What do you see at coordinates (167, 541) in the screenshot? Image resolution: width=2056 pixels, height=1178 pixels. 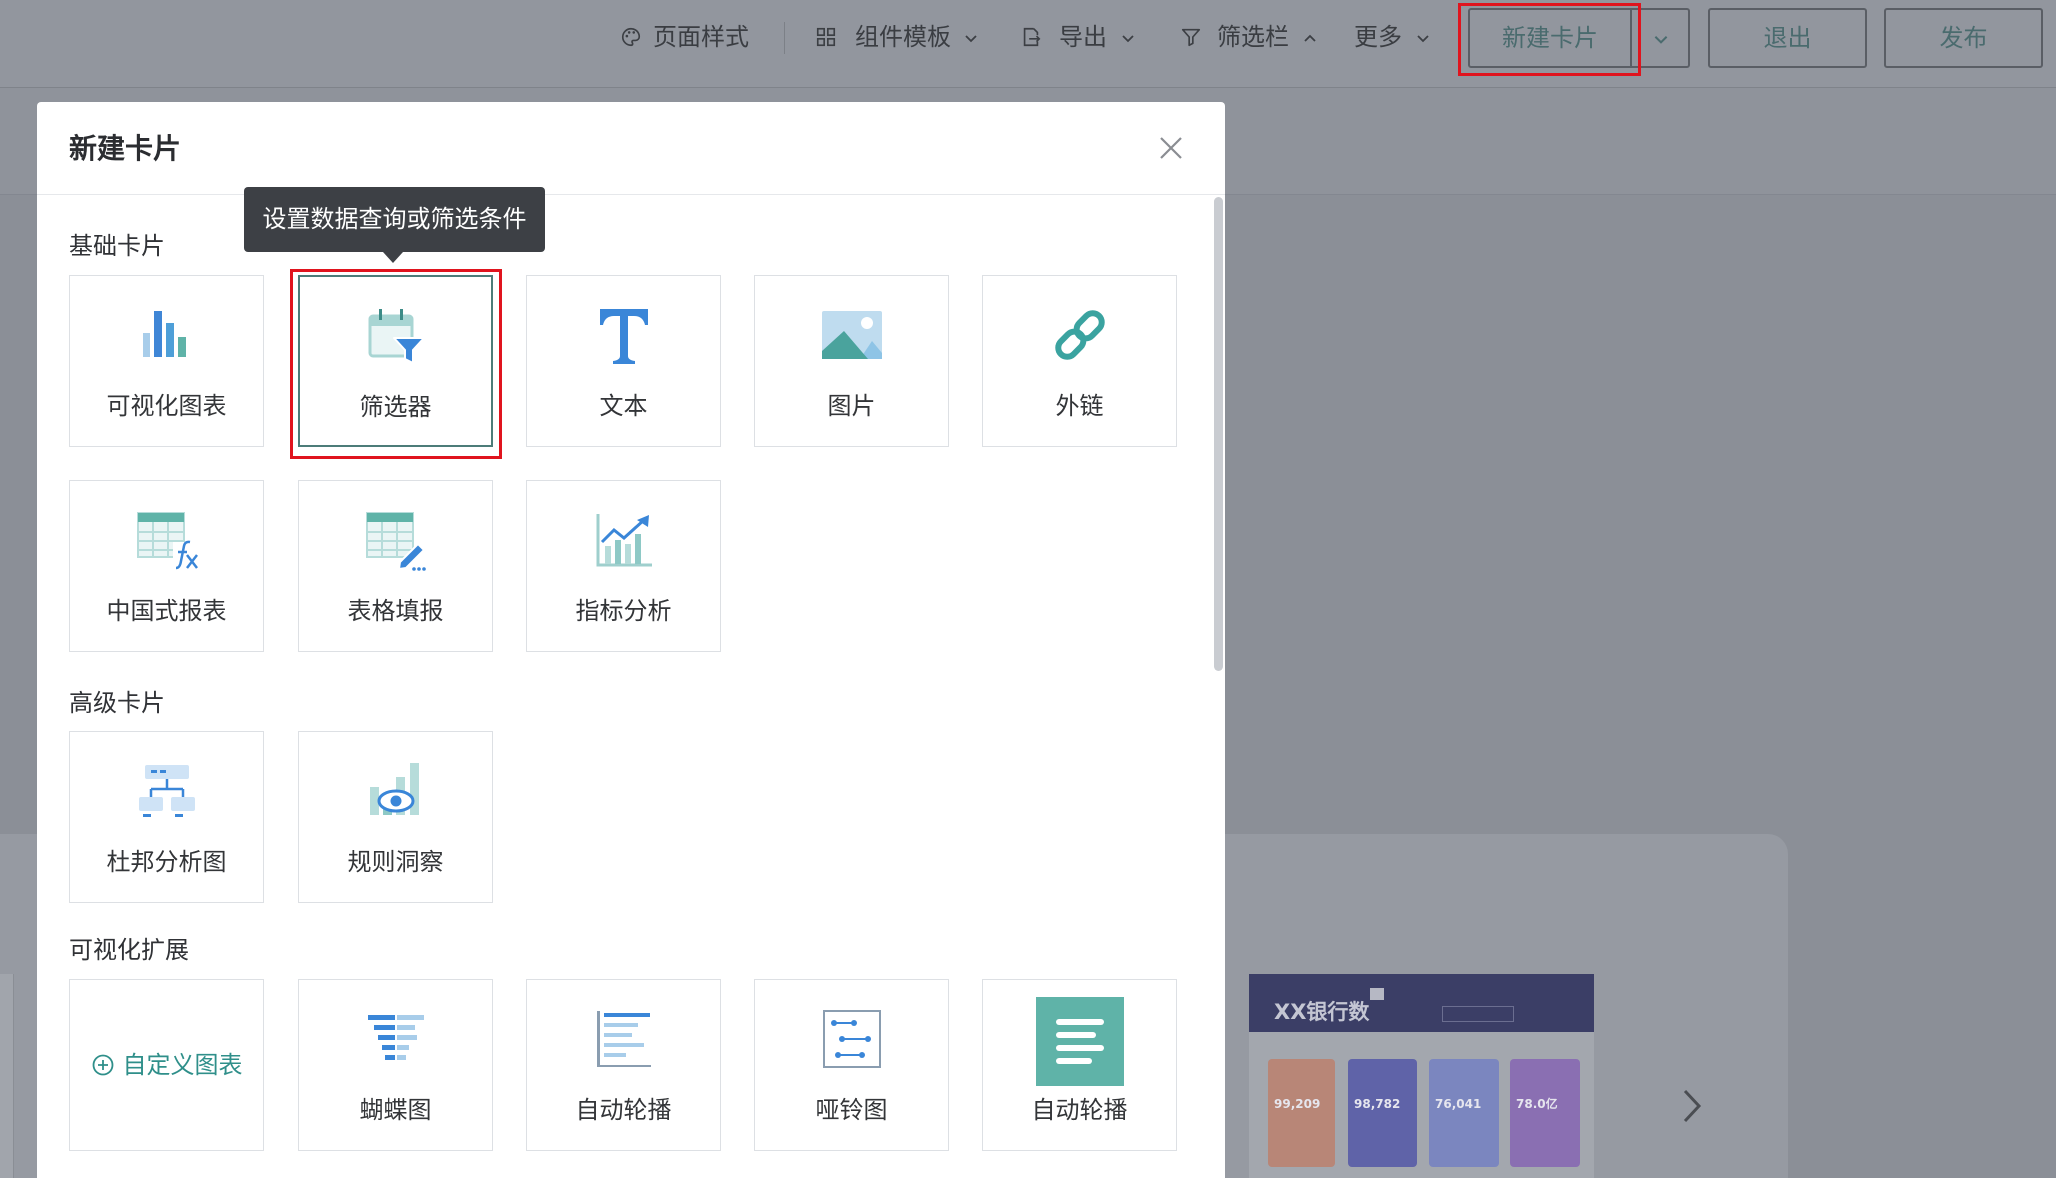 I see `formula-table-icon` at bounding box center [167, 541].